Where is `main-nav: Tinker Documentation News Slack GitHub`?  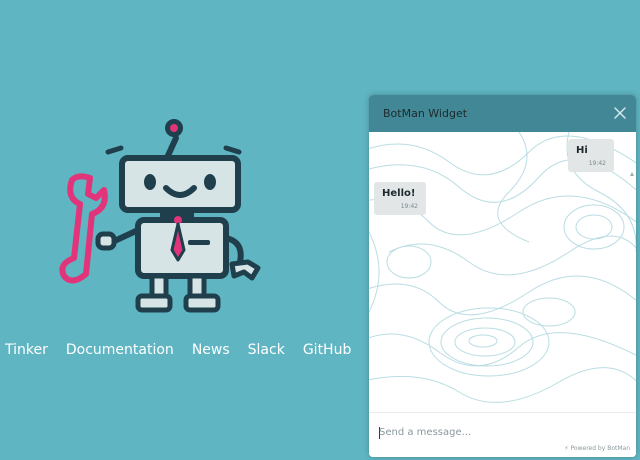
main-nav: Tinker Documentation News Slack GitHub is located at coordinates (187, 350).